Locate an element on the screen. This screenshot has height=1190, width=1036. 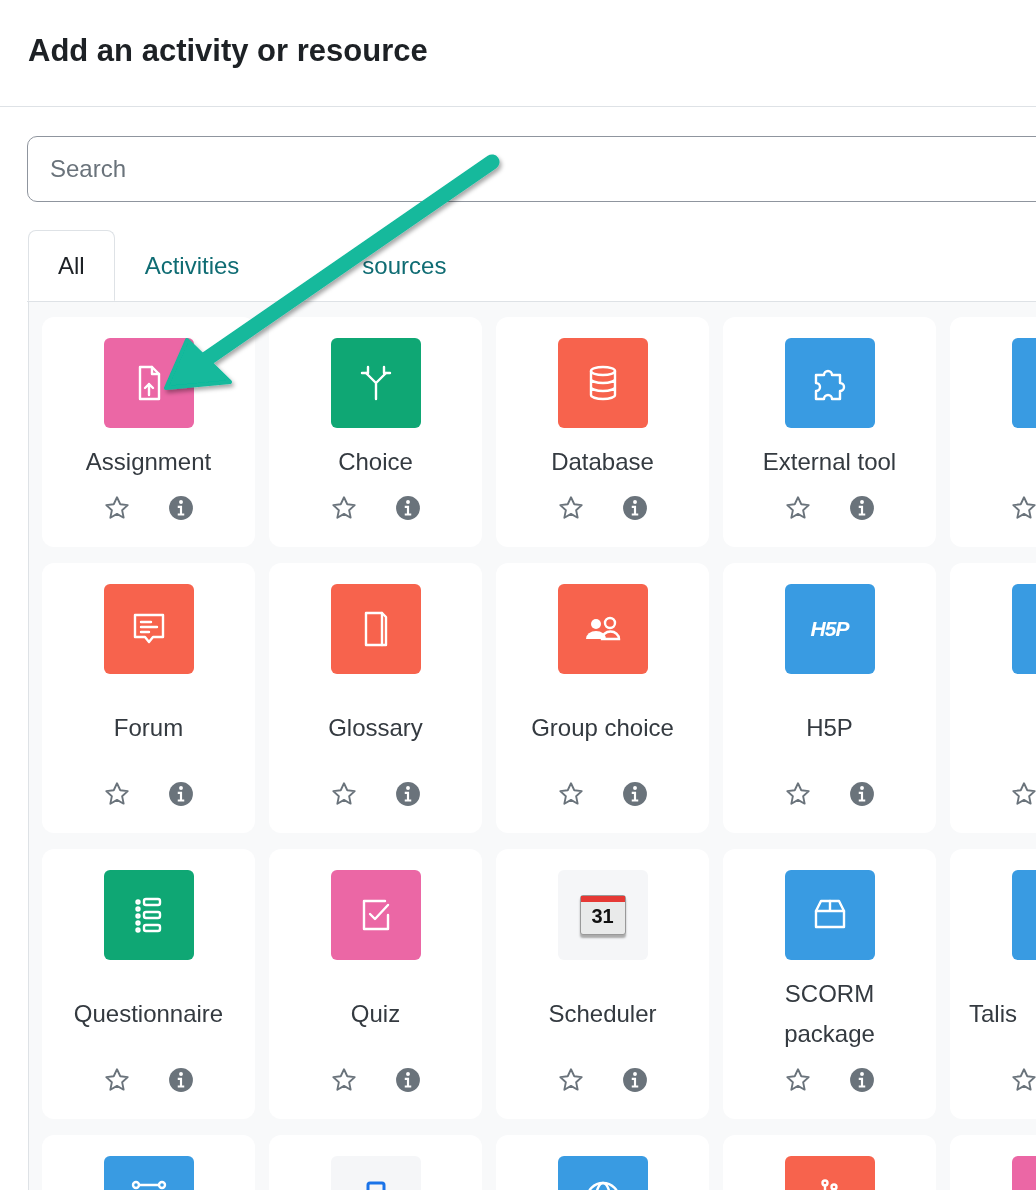
activity-name: Choice is located at coordinates (375, 461).